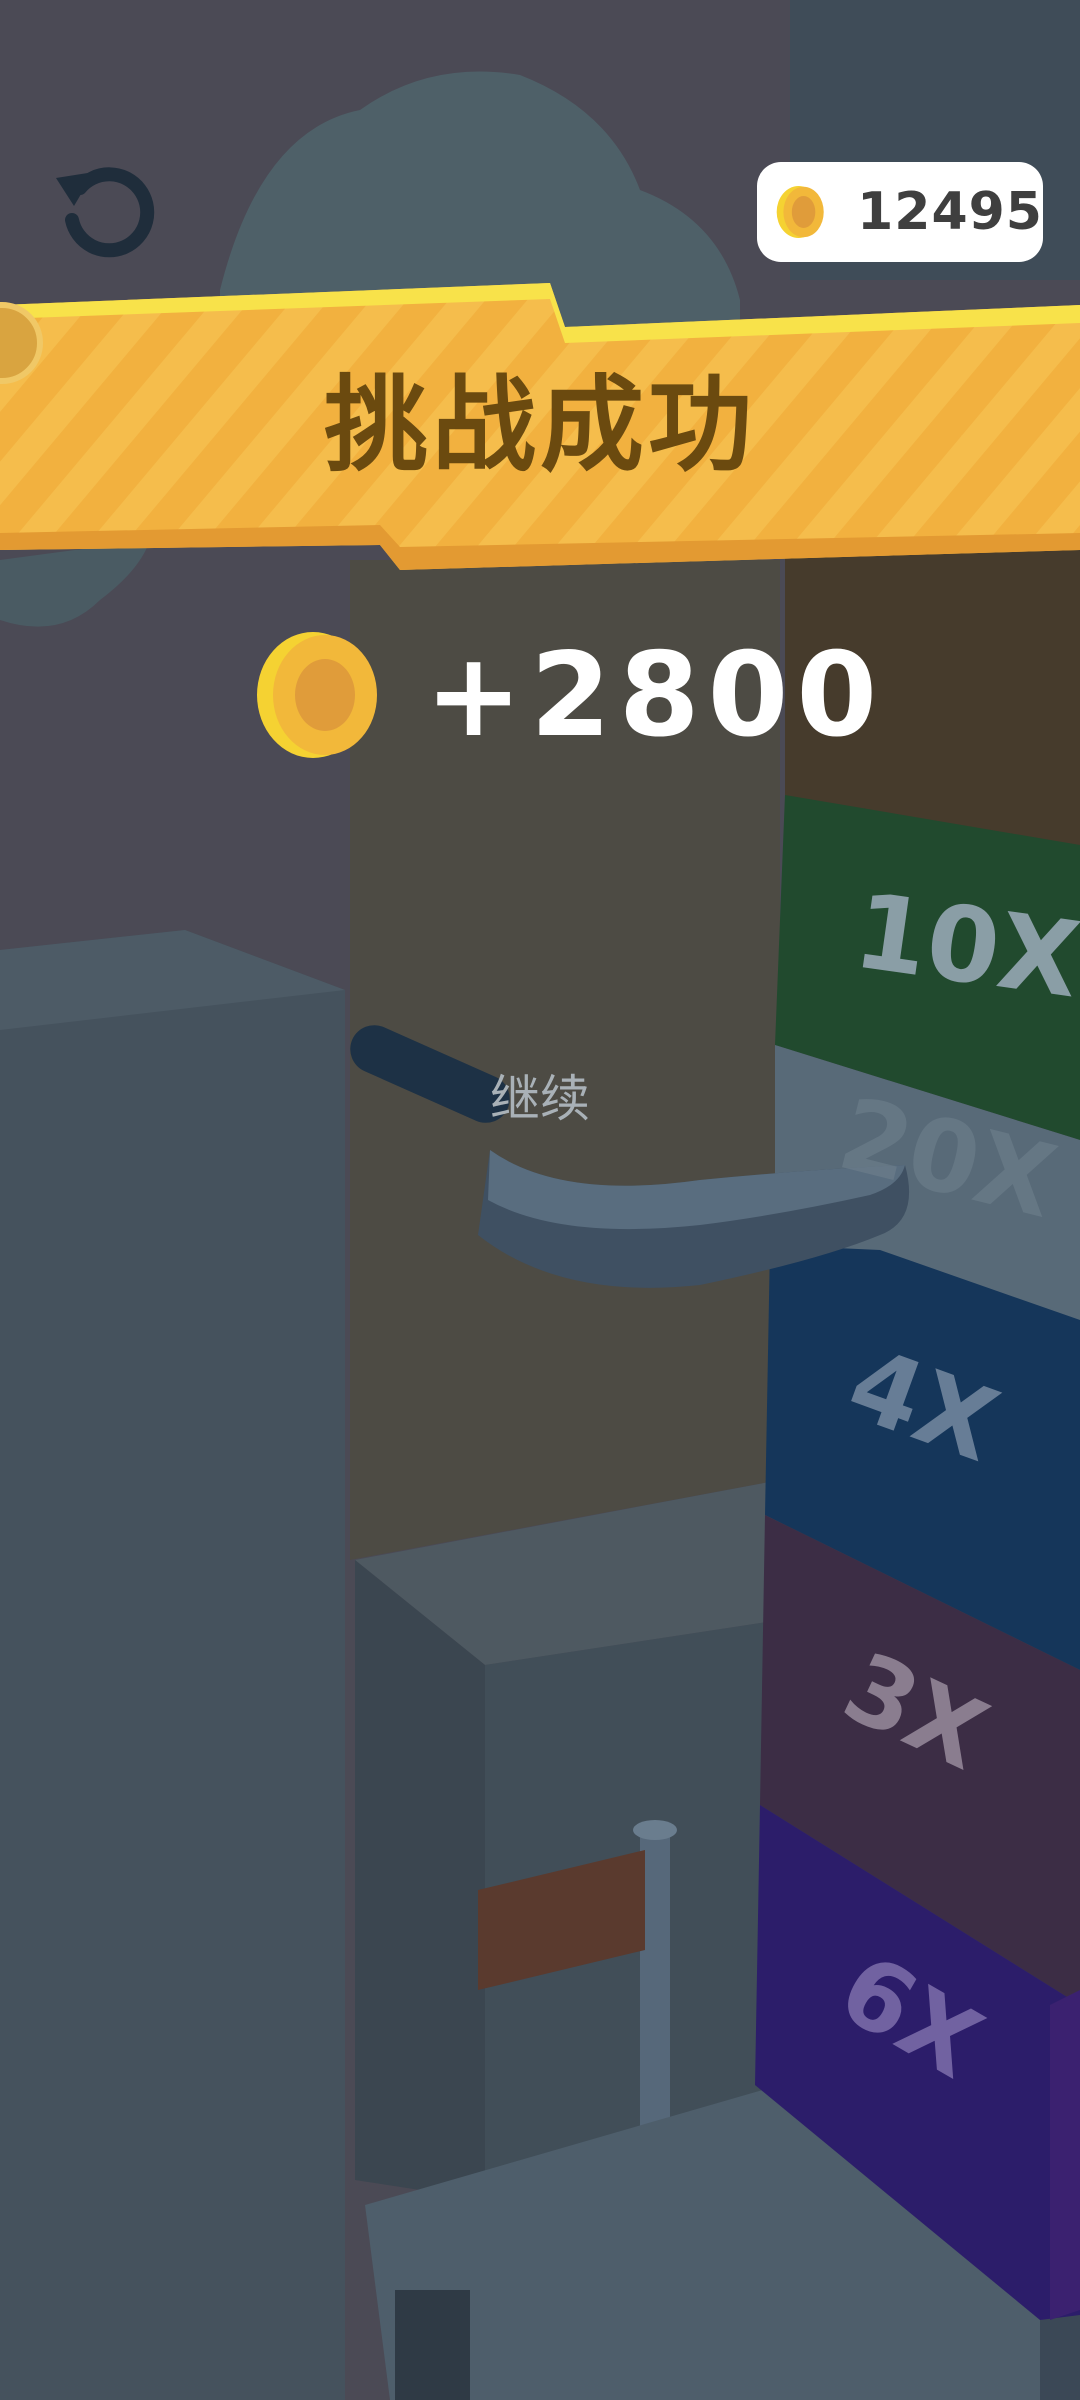 The image size is (1080, 2400). Describe the element at coordinates (963, 945) in the screenshot. I see `multiplier-10x: 10X` at that location.